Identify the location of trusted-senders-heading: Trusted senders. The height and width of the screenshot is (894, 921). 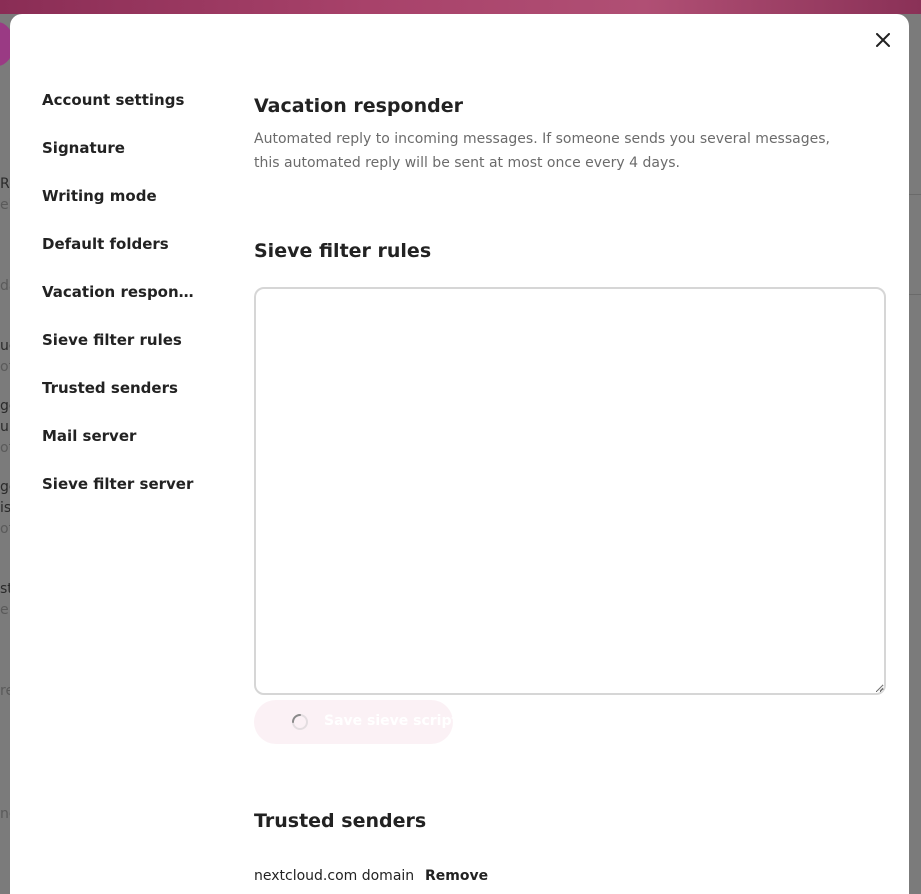
(340, 821).